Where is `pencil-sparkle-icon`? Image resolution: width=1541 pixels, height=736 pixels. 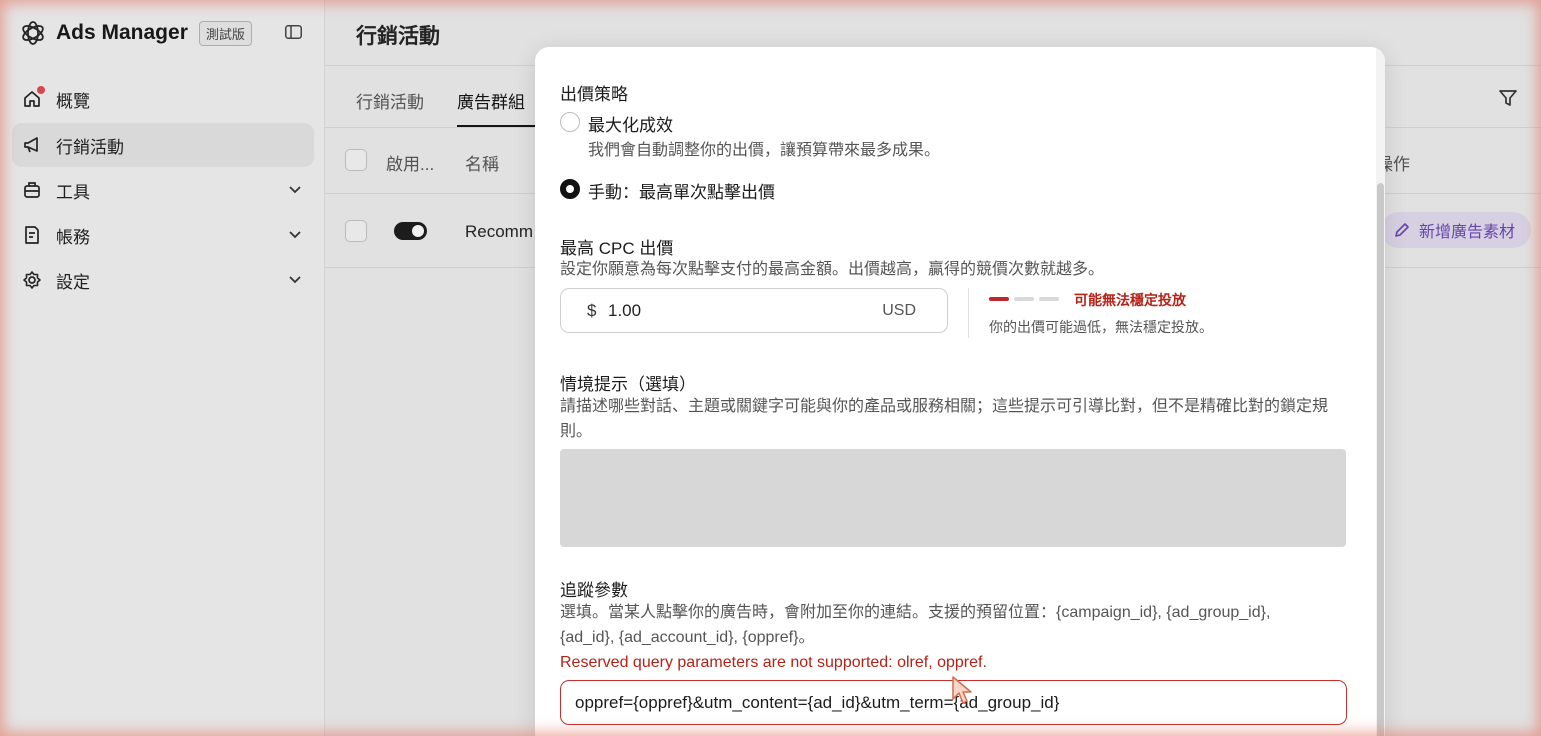 pencil-sparkle-icon is located at coordinates (1402, 230).